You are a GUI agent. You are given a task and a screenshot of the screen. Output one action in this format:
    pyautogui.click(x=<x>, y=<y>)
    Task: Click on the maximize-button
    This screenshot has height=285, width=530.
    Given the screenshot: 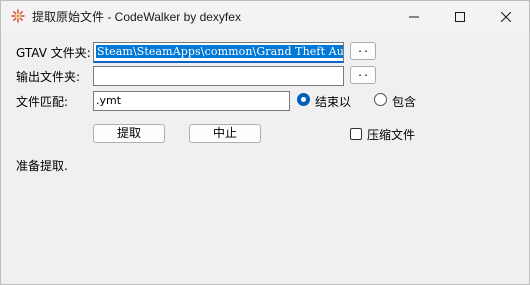 What is the action you would take?
    pyautogui.click(x=460, y=16)
    